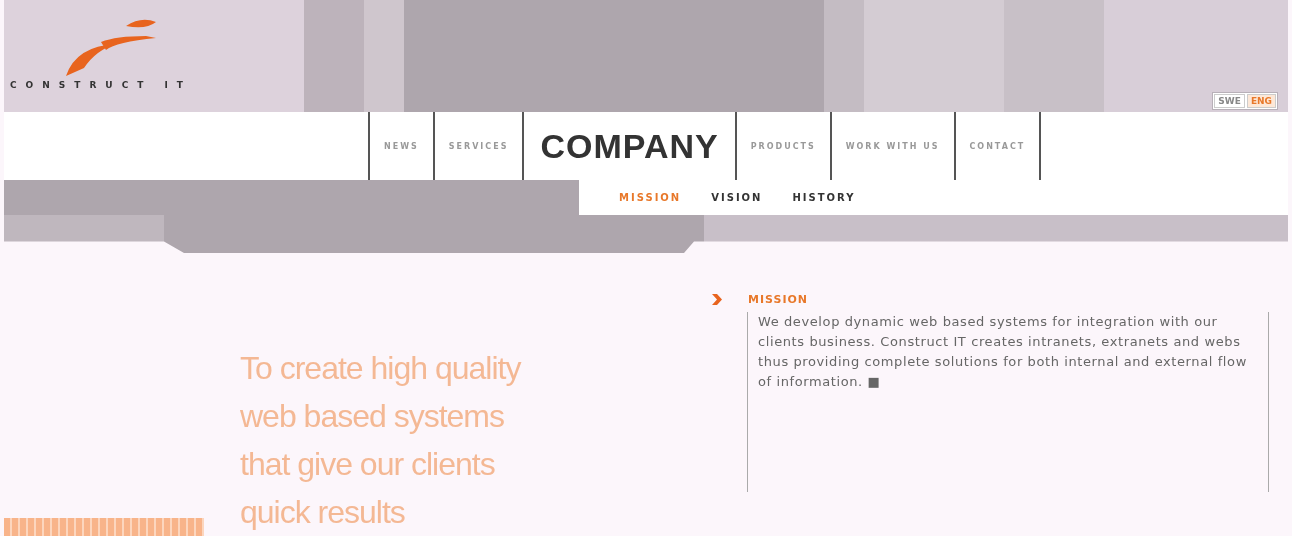 The width and height of the screenshot is (1292, 536). I want to click on subnav-link: MISSION, so click(650, 197).